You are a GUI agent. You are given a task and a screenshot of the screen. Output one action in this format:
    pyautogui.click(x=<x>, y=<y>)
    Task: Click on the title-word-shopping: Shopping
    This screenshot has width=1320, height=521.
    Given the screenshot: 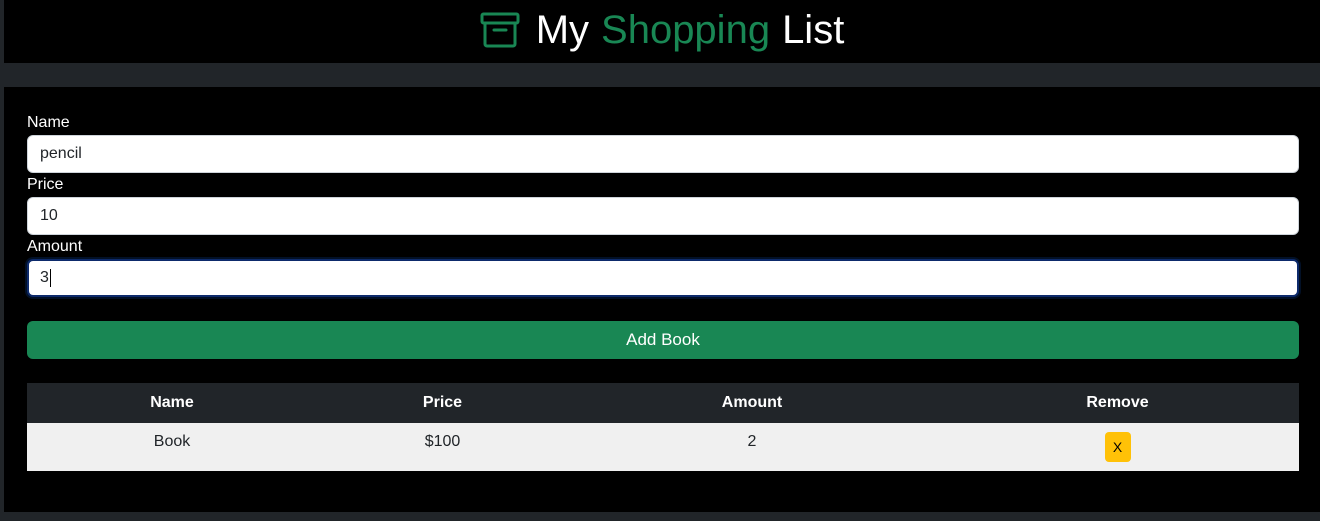 What is the action you would take?
    pyautogui.click(x=686, y=30)
    